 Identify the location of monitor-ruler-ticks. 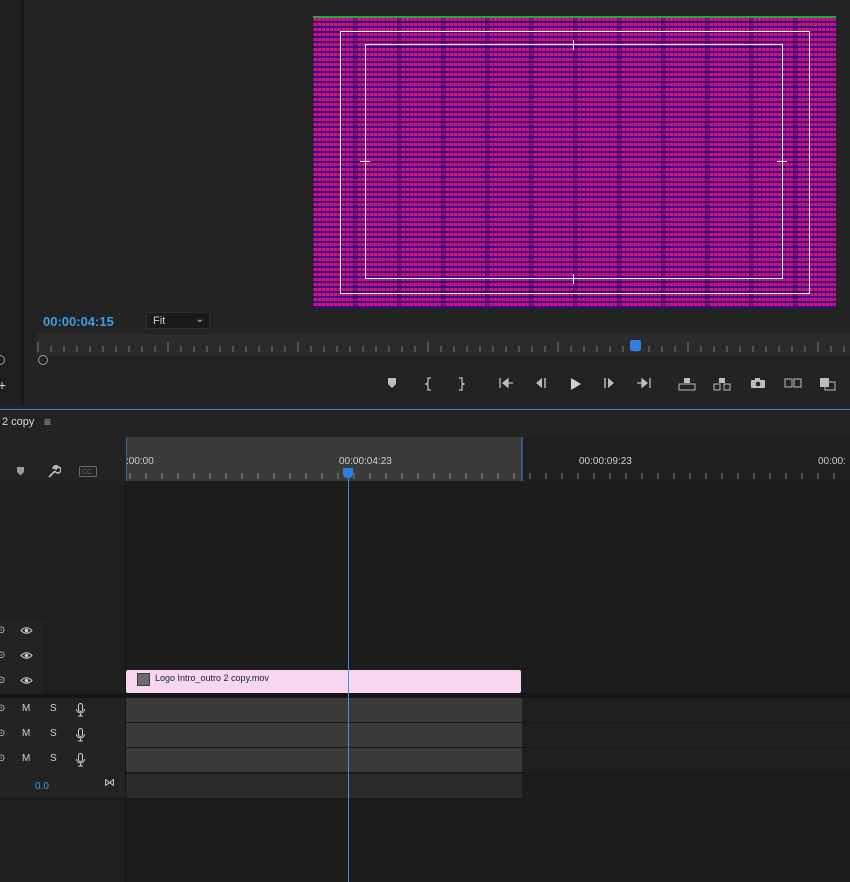
(441, 347).